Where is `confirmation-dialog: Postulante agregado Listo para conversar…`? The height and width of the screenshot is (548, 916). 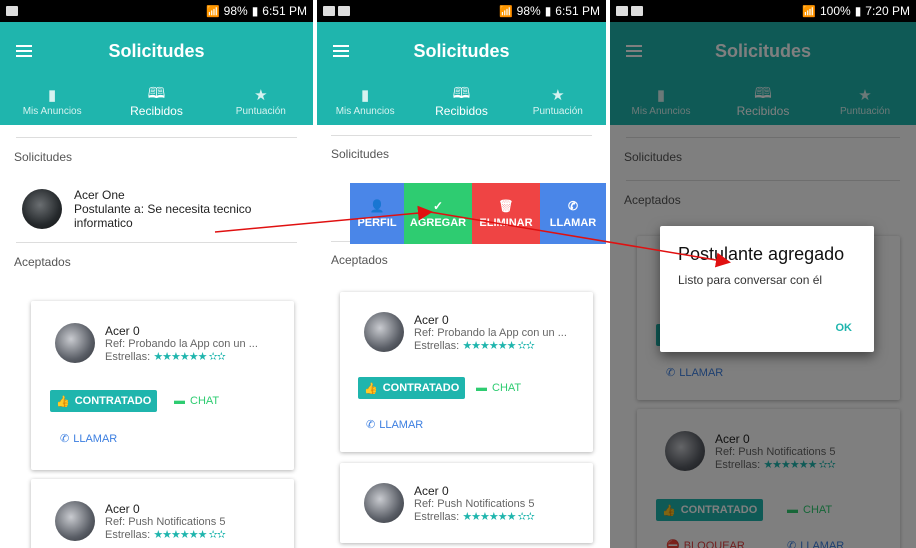 confirmation-dialog: Postulante agregado Listo para conversar… is located at coordinates (767, 289).